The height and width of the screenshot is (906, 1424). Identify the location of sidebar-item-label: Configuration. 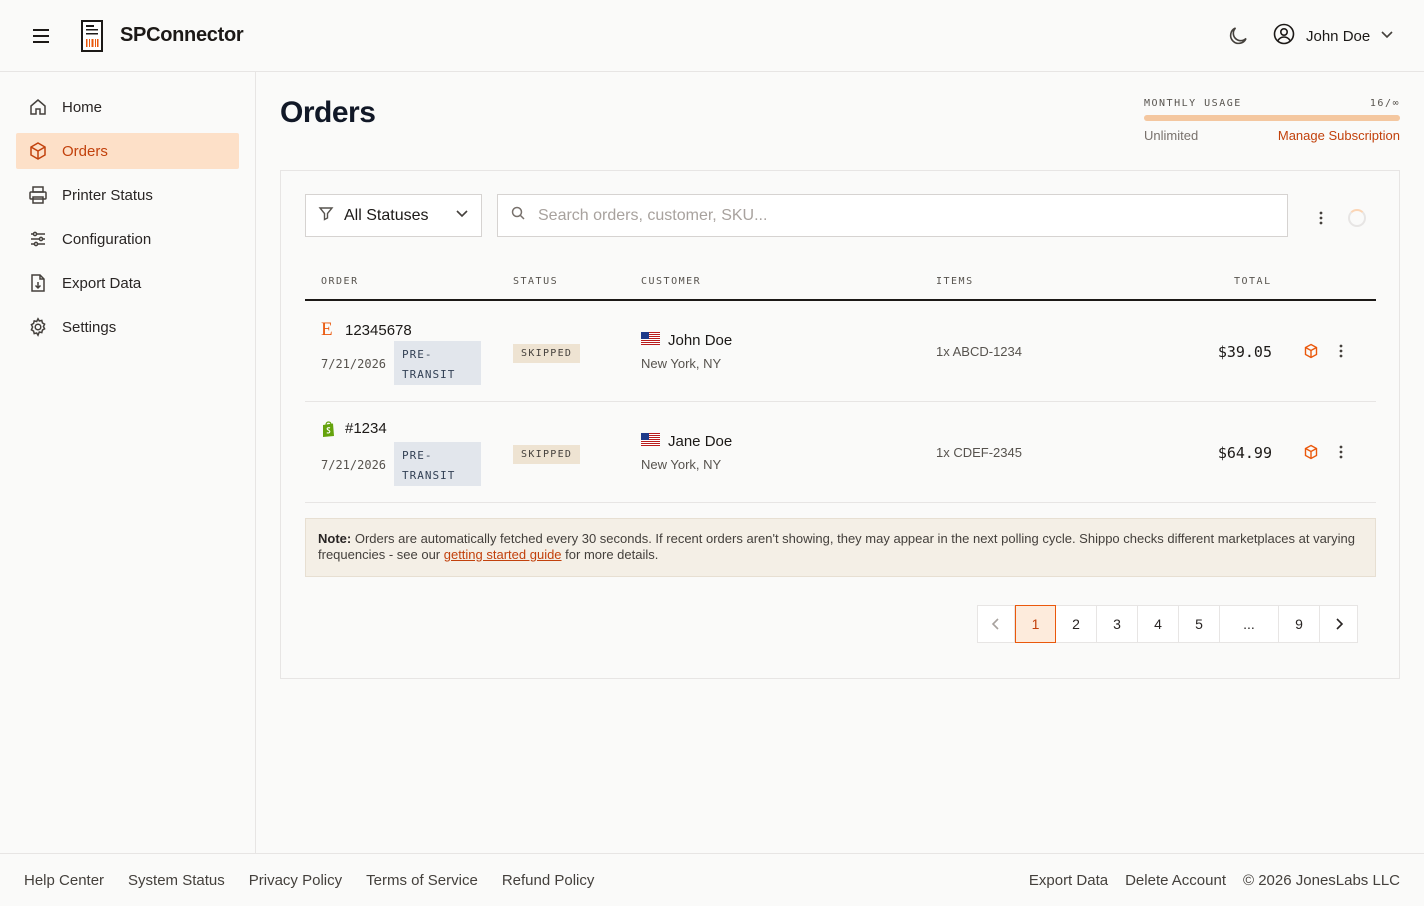
(107, 239).